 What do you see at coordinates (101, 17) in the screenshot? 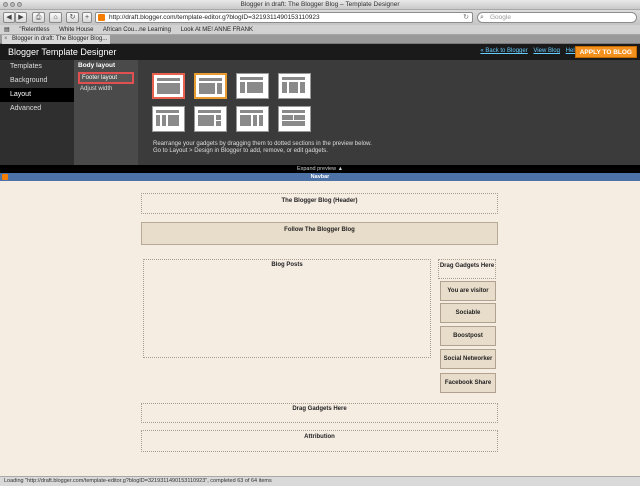
I see `blogger-favicon-icon` at bounding box center [101, 17].